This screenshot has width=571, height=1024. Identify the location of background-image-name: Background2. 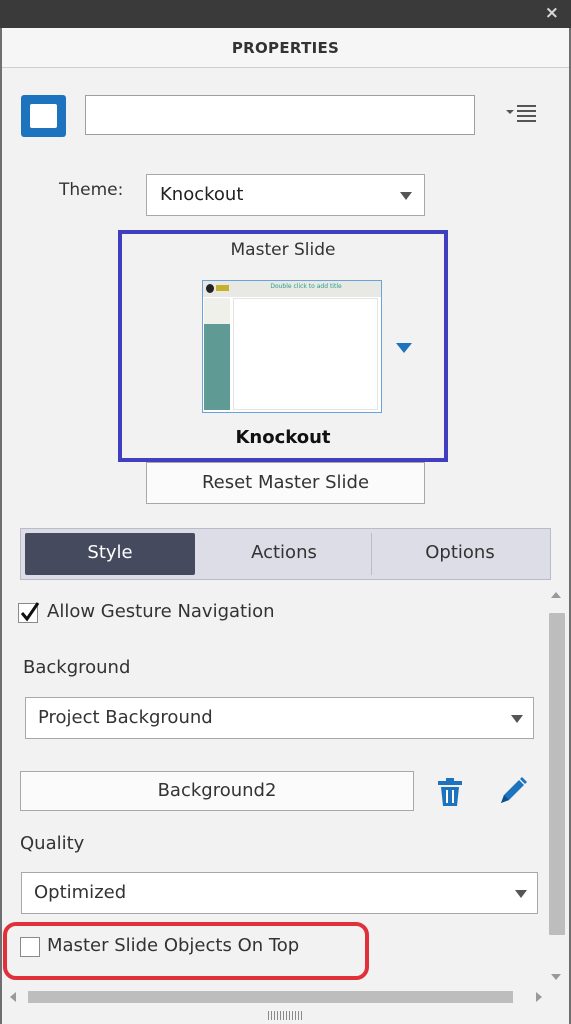
(217, 791).